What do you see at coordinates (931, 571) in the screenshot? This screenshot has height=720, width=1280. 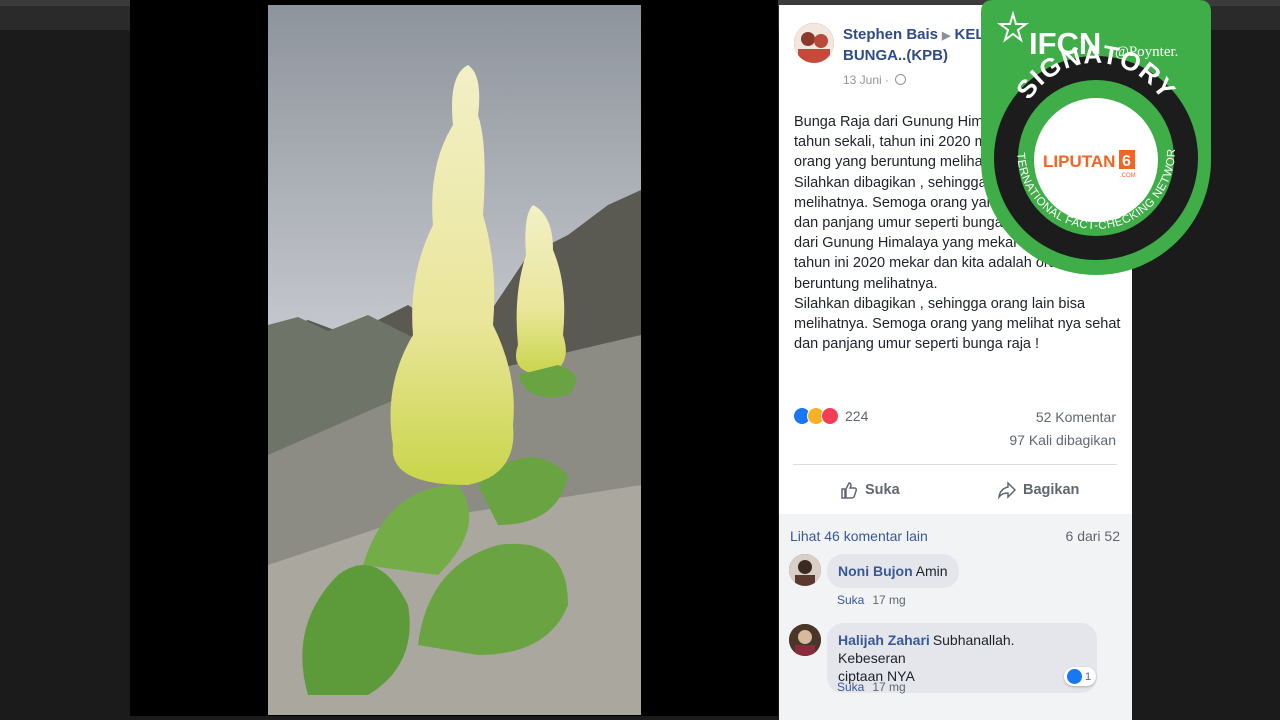 I see `comment-text: Amin` at bounding box center [931, 571].